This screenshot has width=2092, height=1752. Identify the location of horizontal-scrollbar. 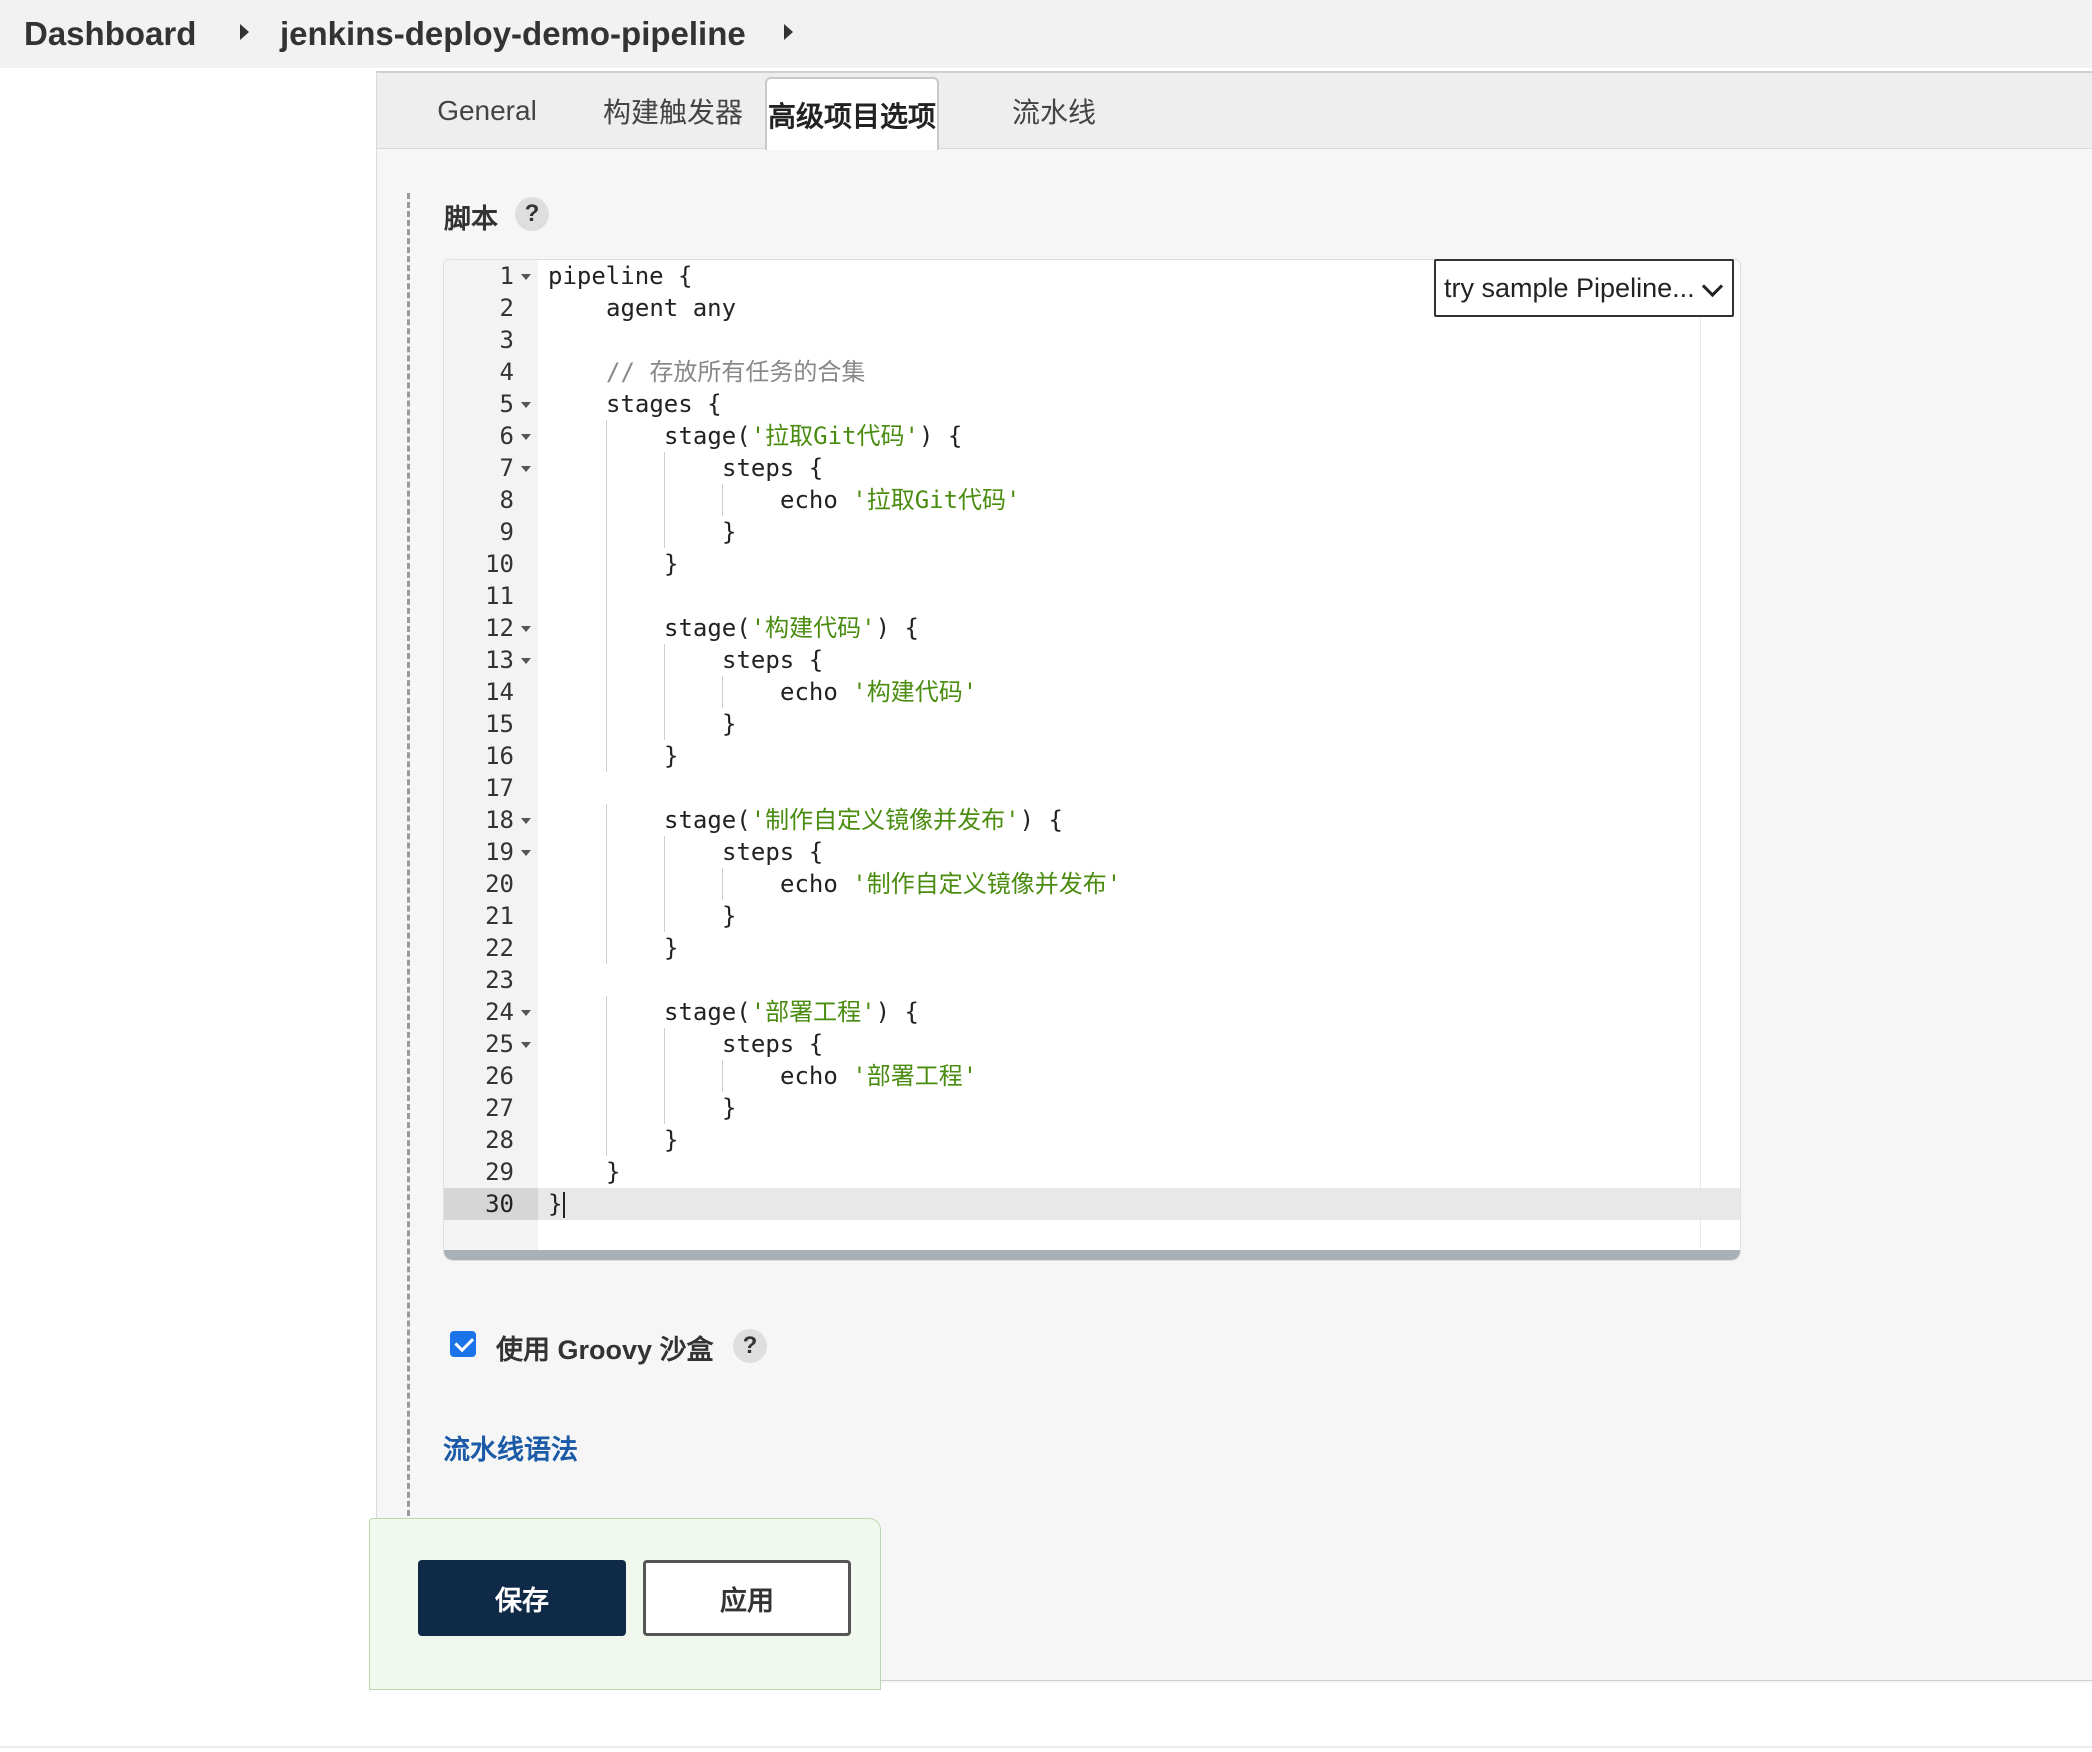
(1092, 1255).